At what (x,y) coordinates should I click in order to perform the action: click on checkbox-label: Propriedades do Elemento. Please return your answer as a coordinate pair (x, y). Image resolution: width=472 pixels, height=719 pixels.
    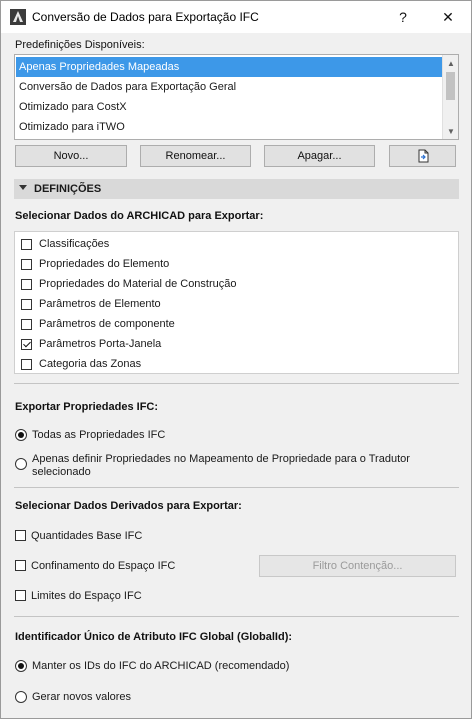
    Looking at the image, I should click on (104, 264).